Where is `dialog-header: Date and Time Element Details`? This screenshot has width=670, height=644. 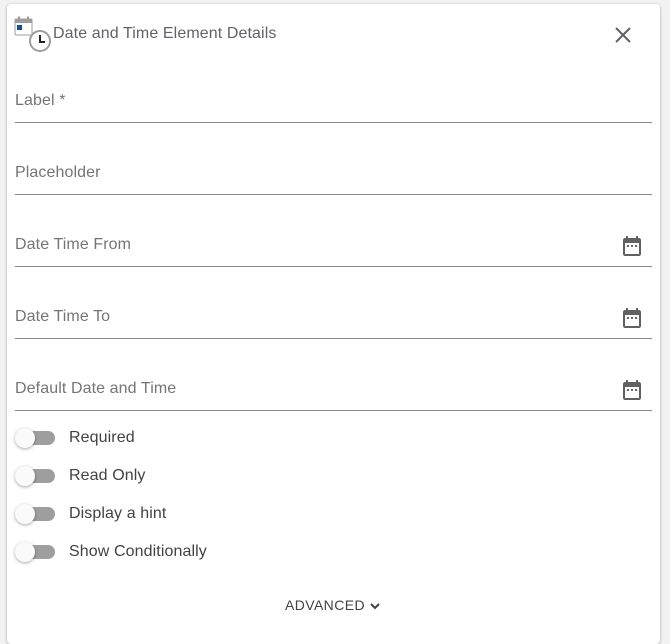 dialog-header: Date and Time Element Details is located at coordinates (333, 32).